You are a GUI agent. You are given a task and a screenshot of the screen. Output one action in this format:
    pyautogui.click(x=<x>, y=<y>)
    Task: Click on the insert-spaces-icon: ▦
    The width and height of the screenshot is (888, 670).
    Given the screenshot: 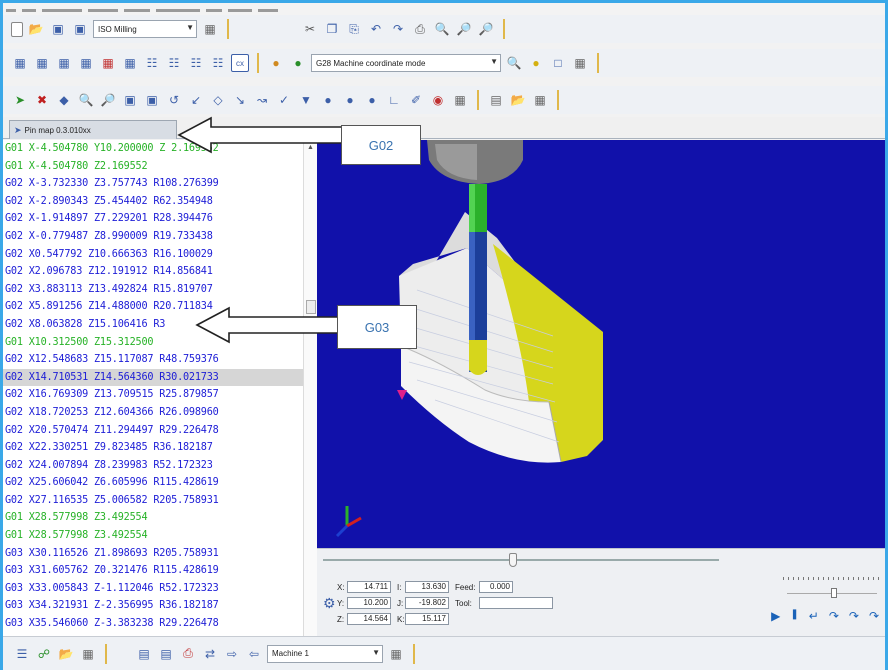 What is the action you would take?
    pyautogui.click(x=108, y=63)
    